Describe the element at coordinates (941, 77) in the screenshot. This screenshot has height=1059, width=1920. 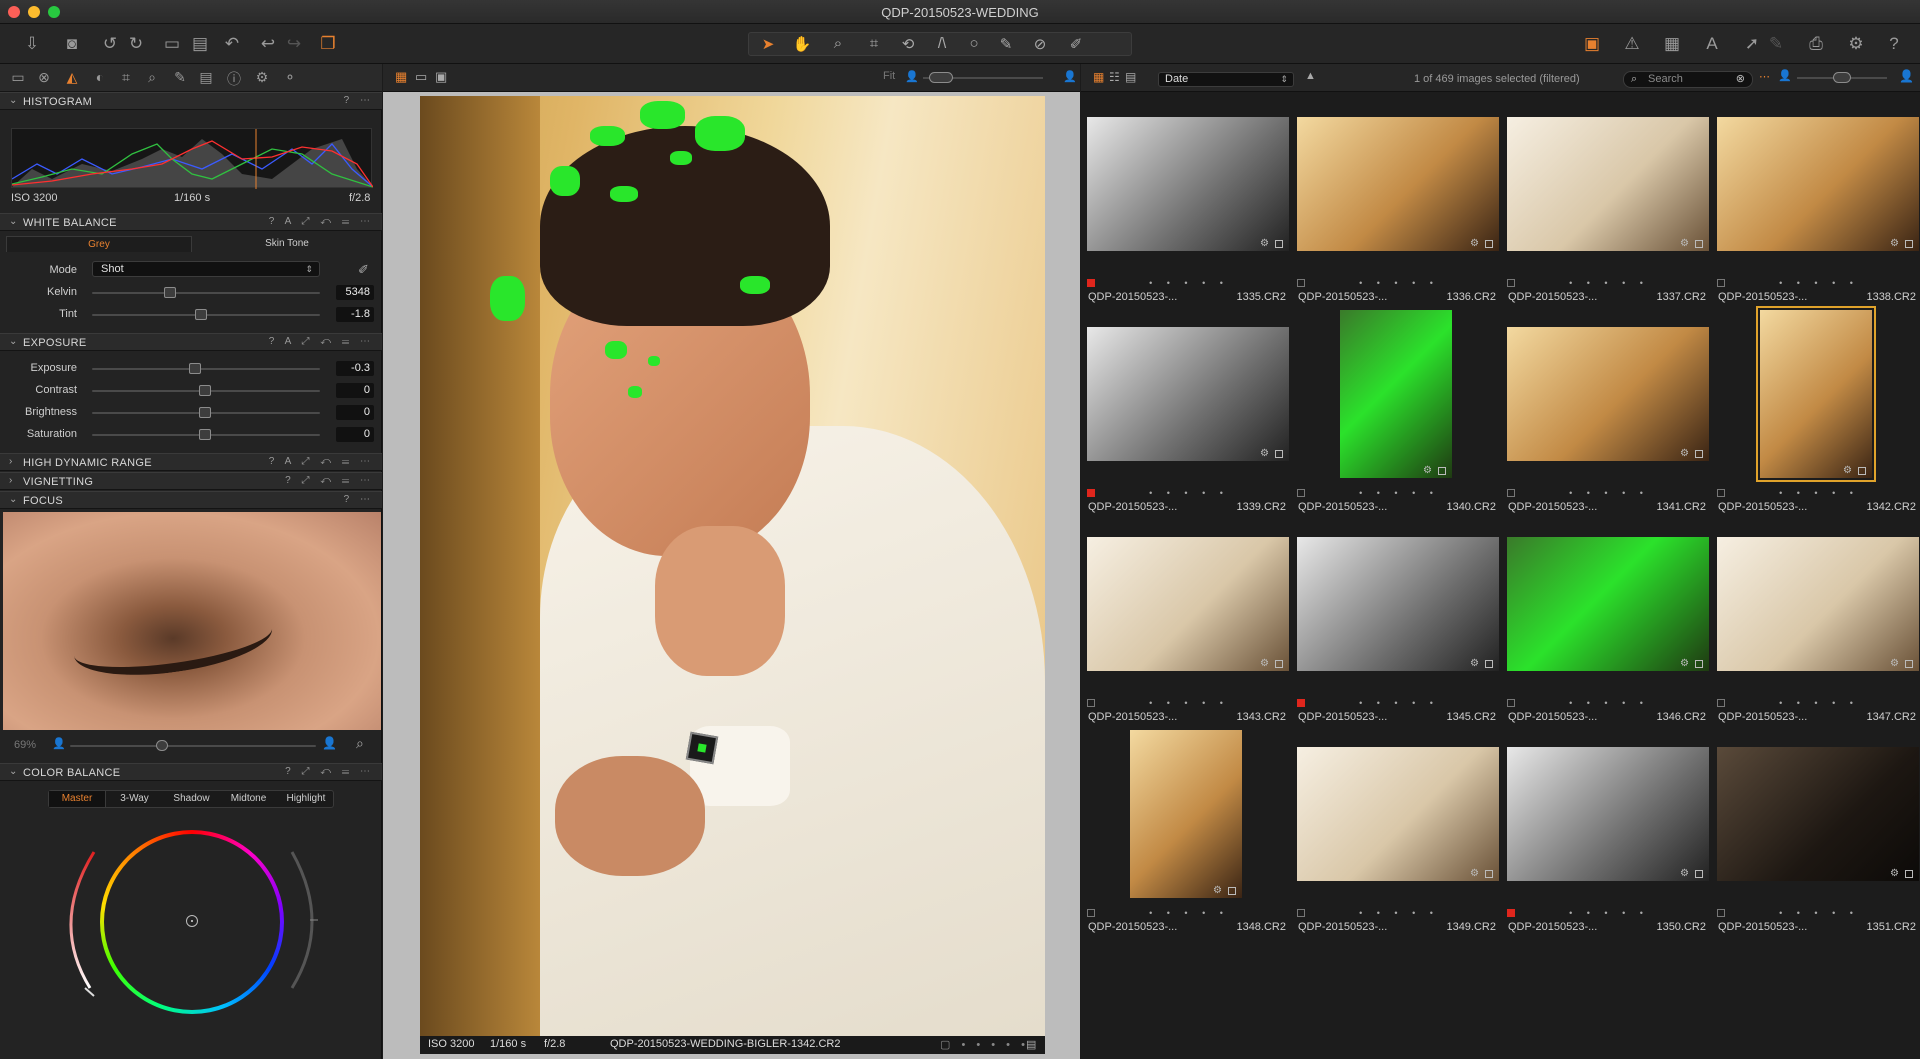
I see `viewer-zoom-handle` at that location.